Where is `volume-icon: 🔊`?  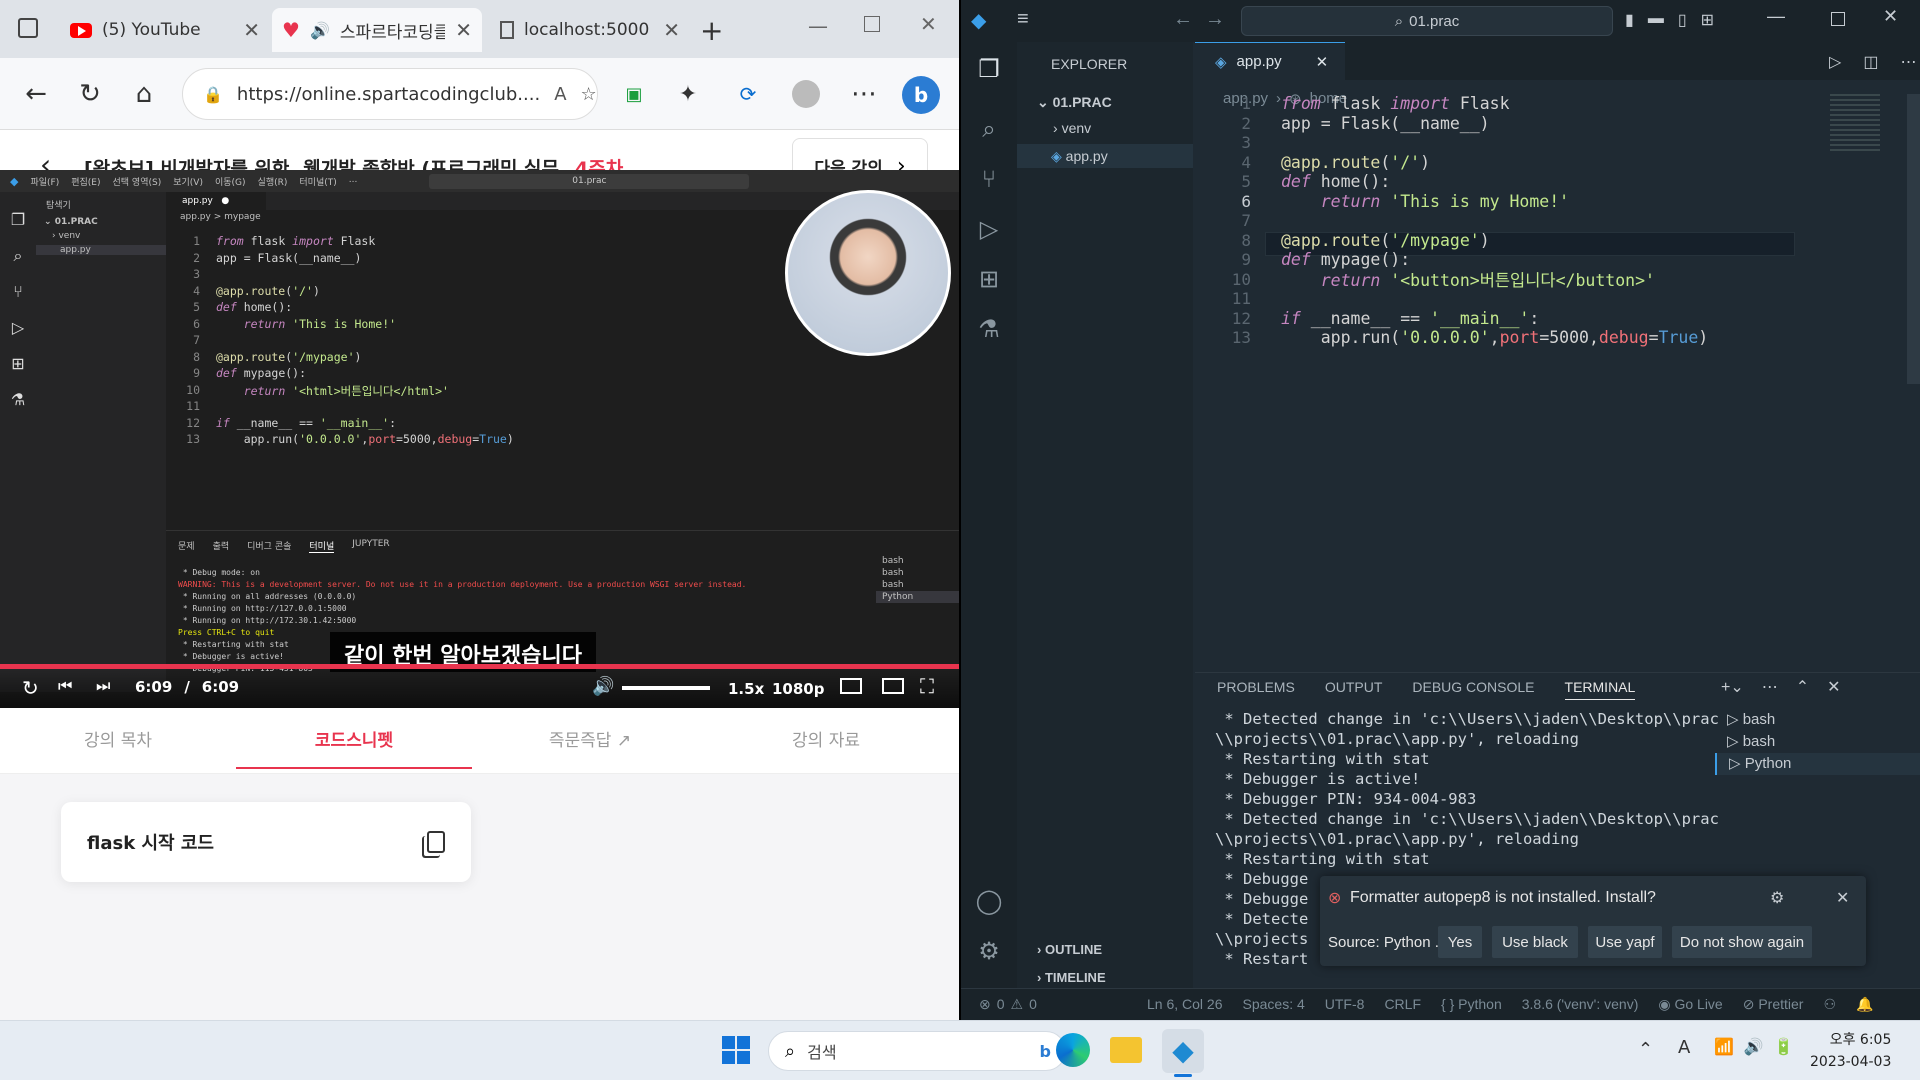 volume-icon: 🔊 is located at coordinates (603, 686).